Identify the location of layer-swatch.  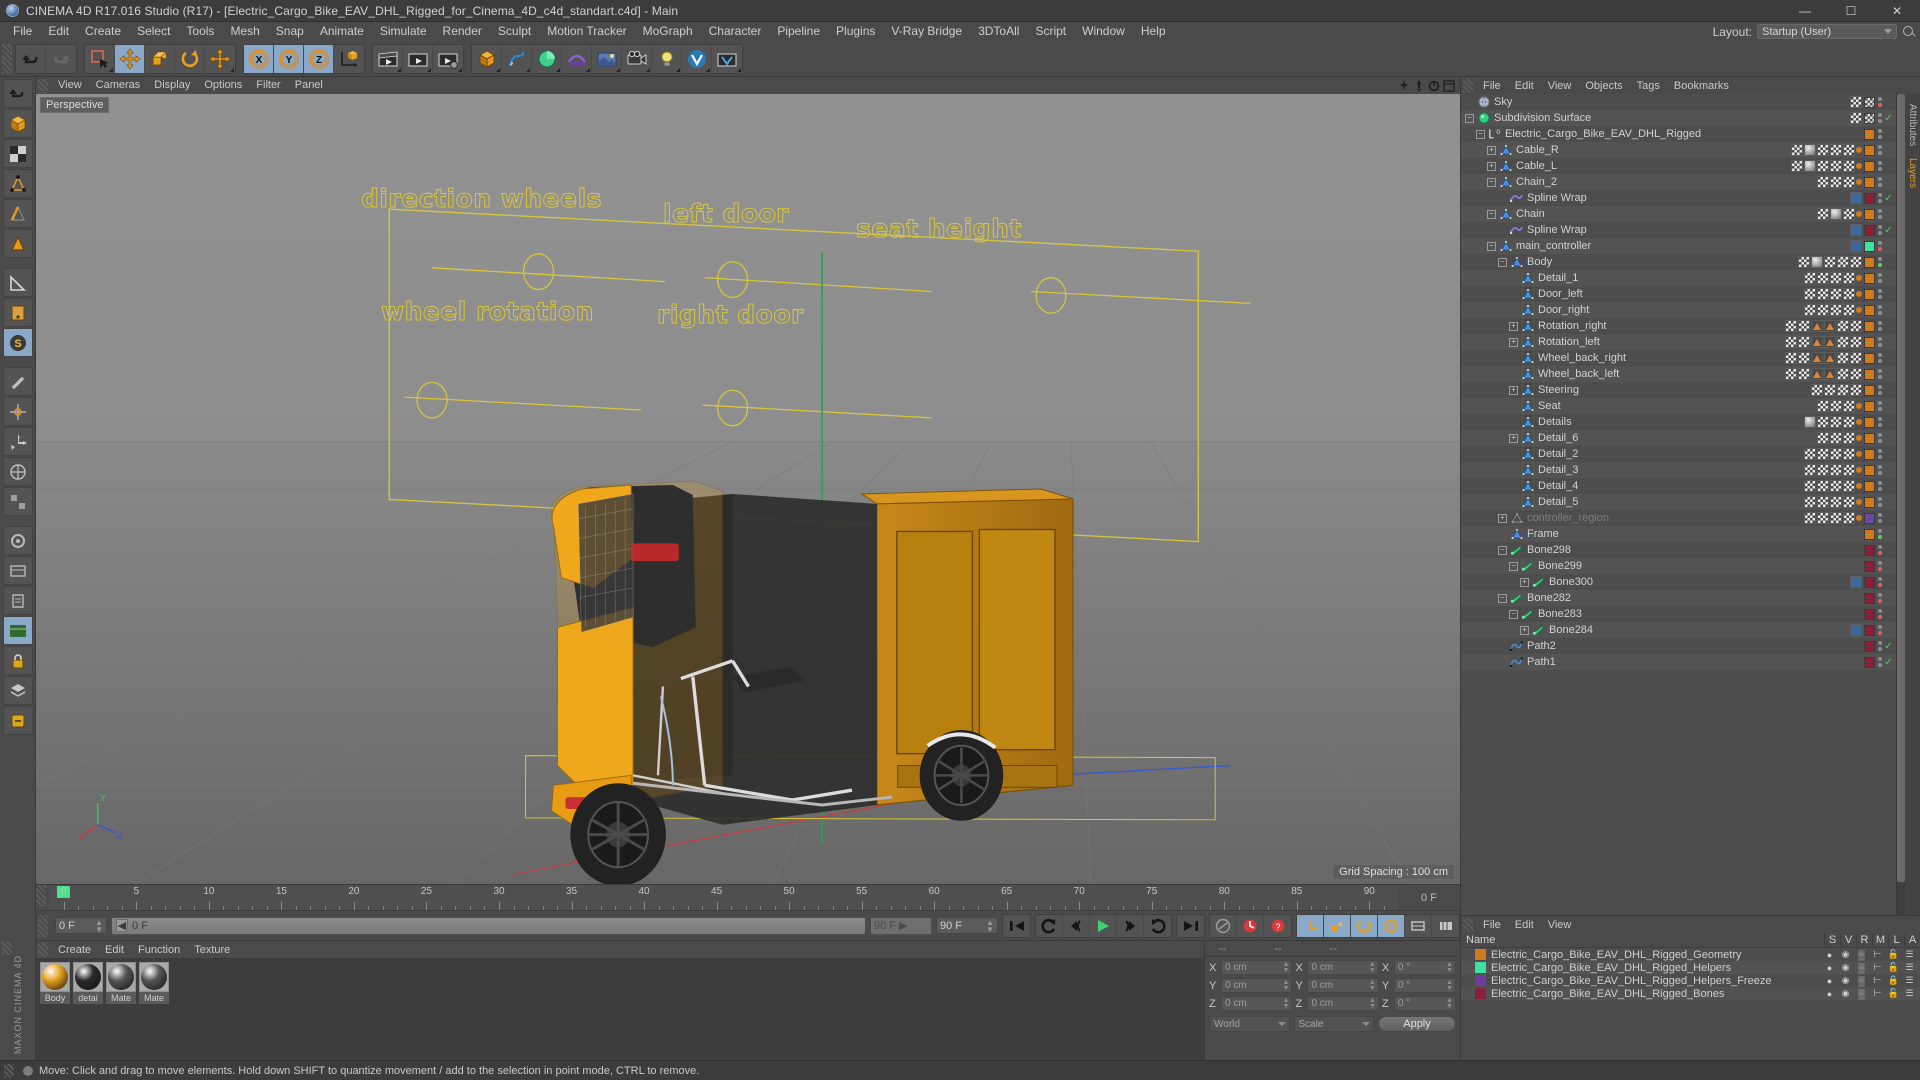
(1480, 967).